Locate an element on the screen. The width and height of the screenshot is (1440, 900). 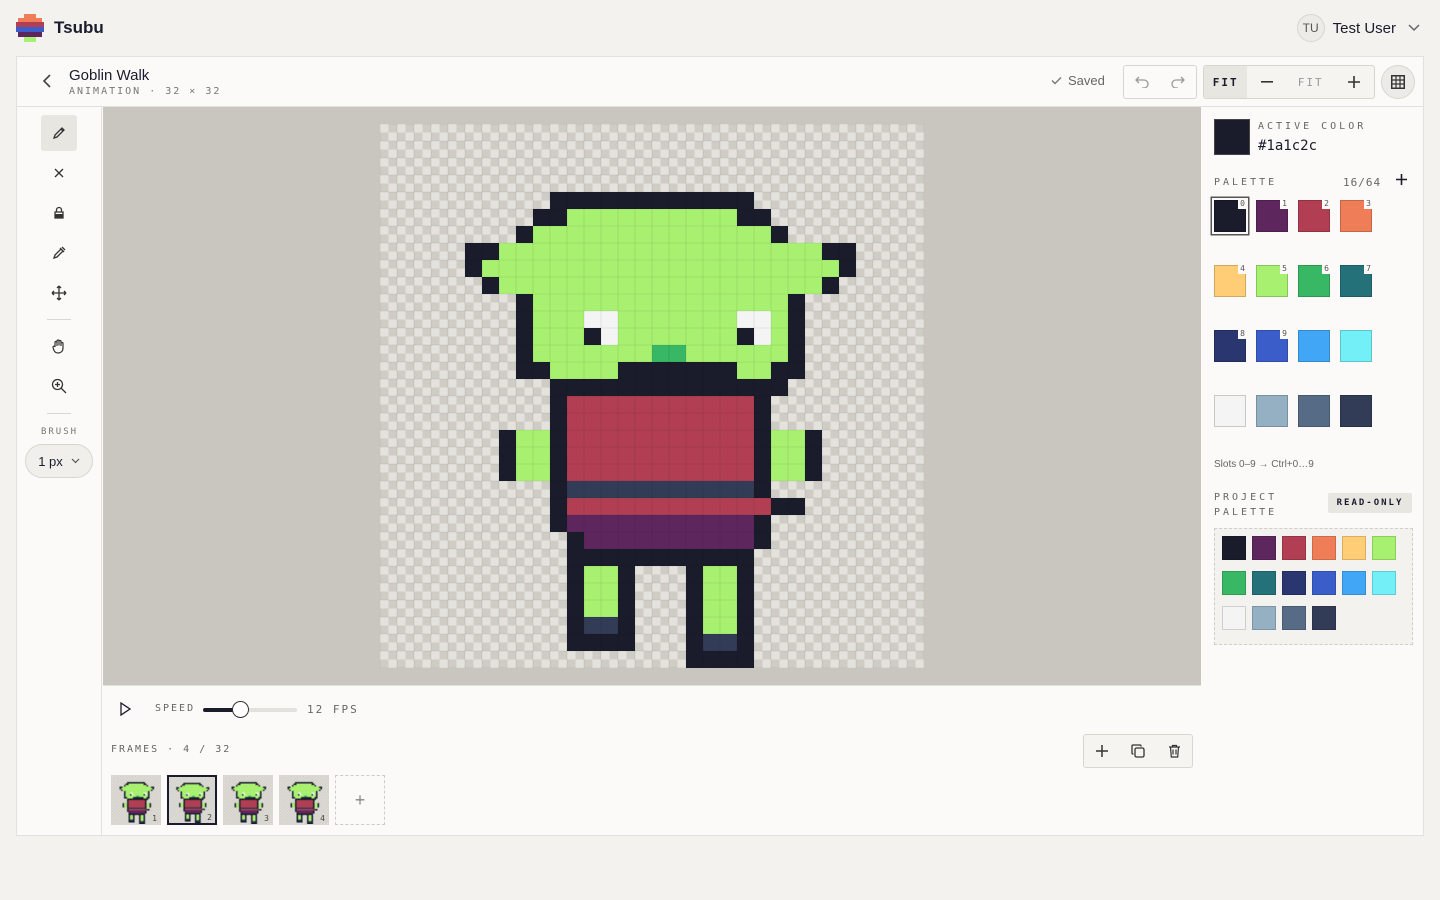
saved-label: Saved is located at coordinates (1086, 80).